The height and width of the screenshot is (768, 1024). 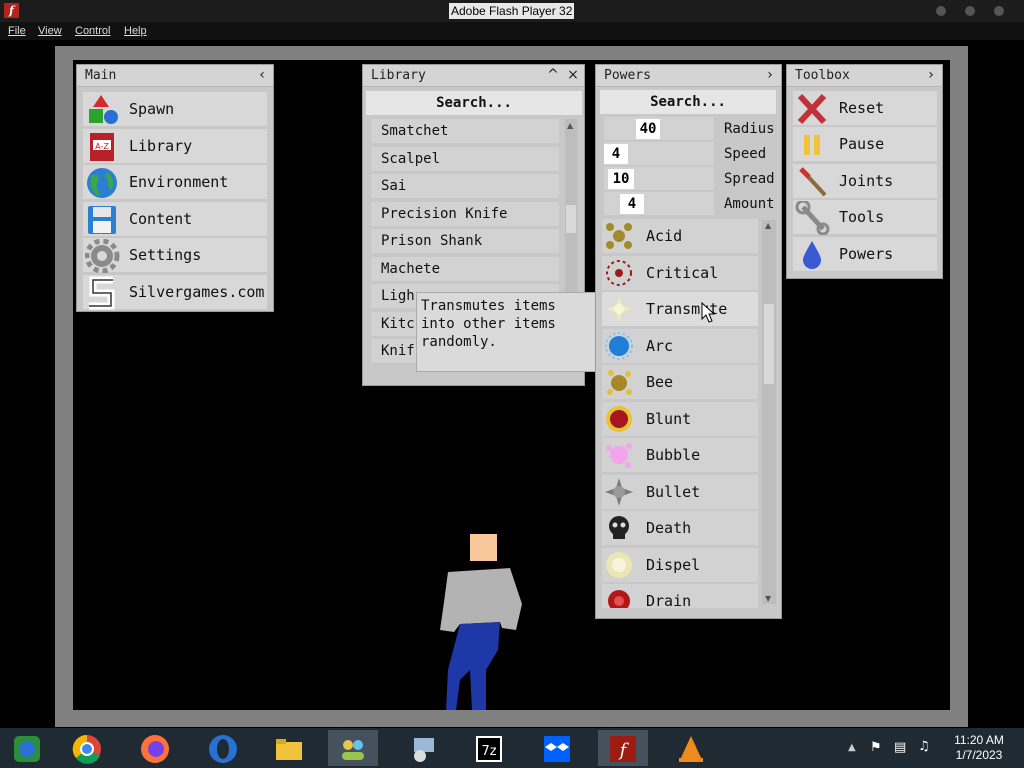 I want to click on menu-item-settings: Settings, so click(x=175, y=255).